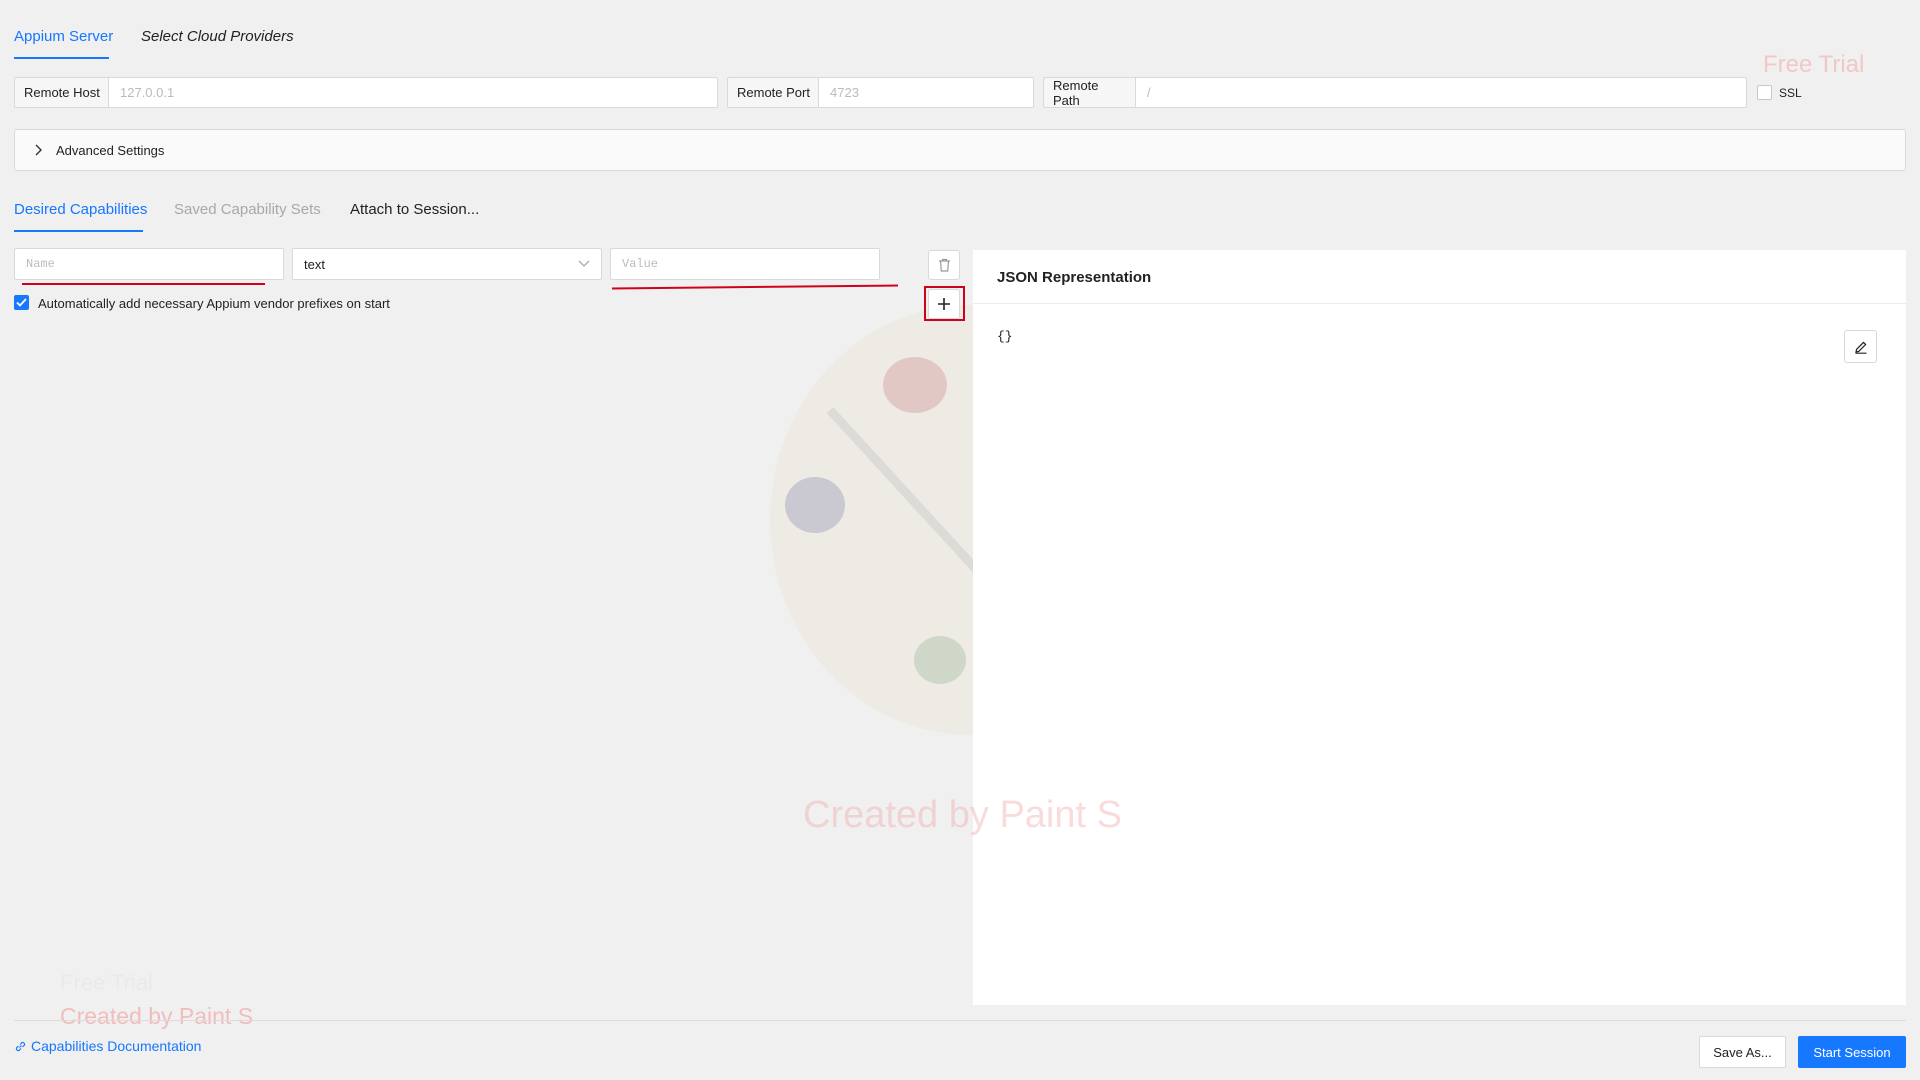 The image size is (1920, 1080). What do you see at coordinates (584, 264) in the screenshot?
I see `chevron-down-icon` at bounding box center [584, 264].